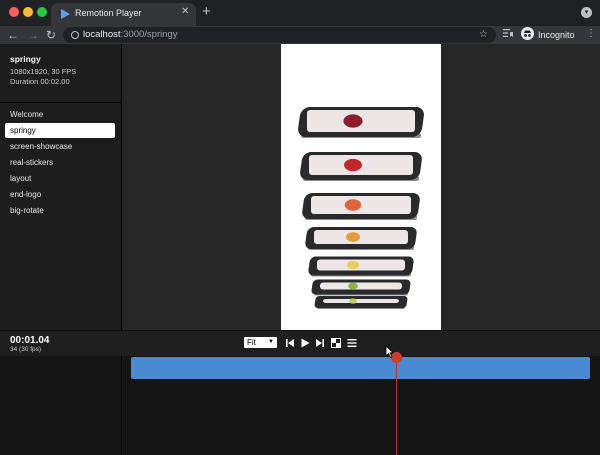 The height and width of the screenshot is (455, 600). What do you see at coordinates (75, 35) in the screenshot?
I see `site-info-icon` at bounding box center [75, 35].